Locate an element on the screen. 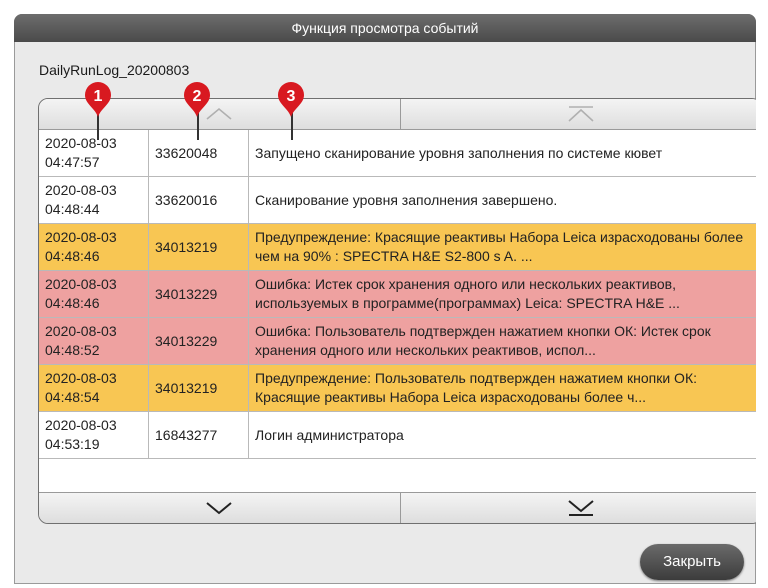  scroll-bottom-bar is located at coordinates (397, 507).